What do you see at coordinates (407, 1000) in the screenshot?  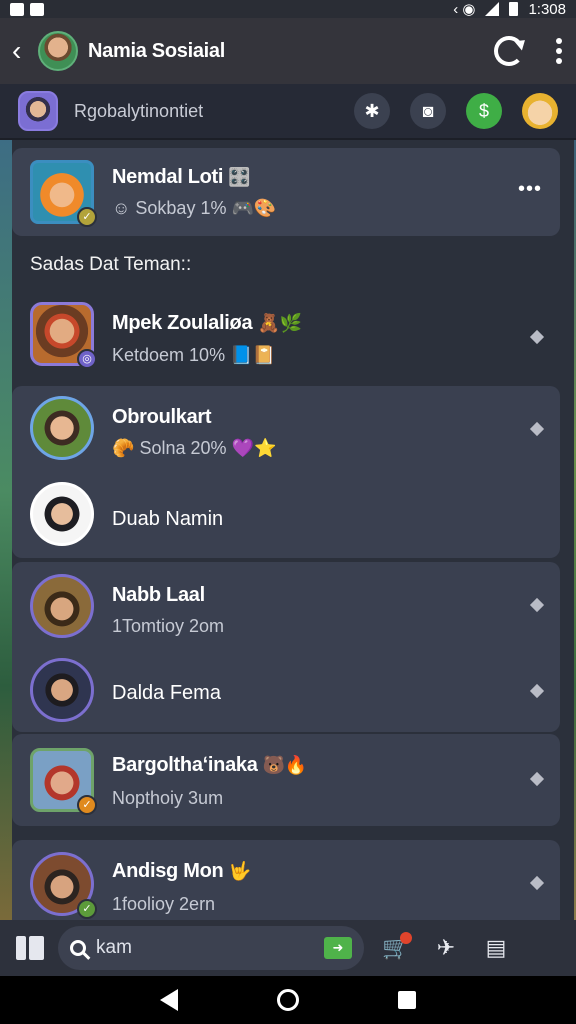 I see `nav-recents-icon` at bounding box center [407, 1000].